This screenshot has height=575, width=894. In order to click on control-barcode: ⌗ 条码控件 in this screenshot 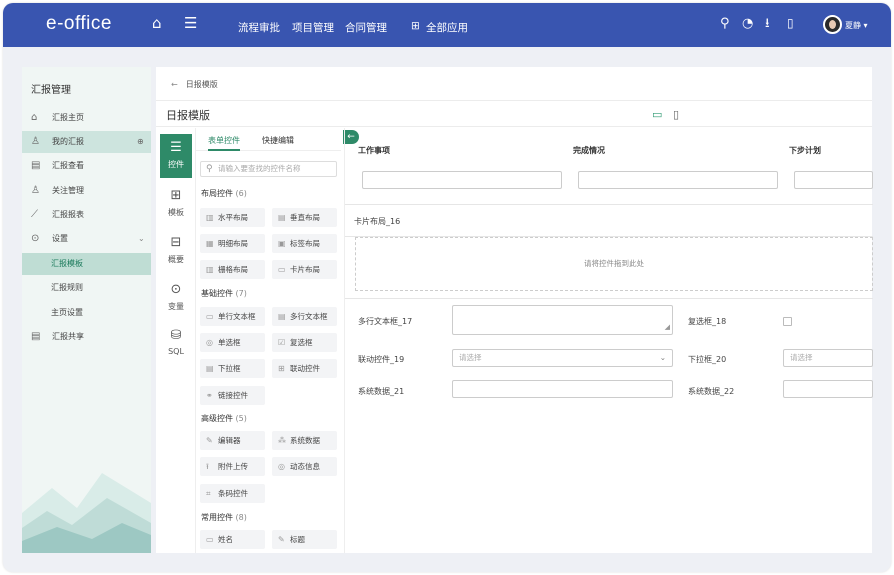, I will do `click(232, 493)`.